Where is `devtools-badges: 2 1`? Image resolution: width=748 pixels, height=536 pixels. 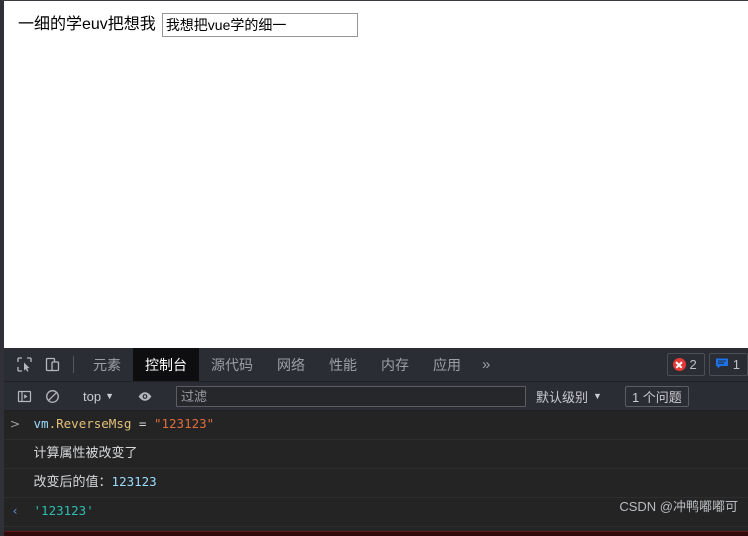 devtools-badges: 2 1 is located at coordinates (707, 364).